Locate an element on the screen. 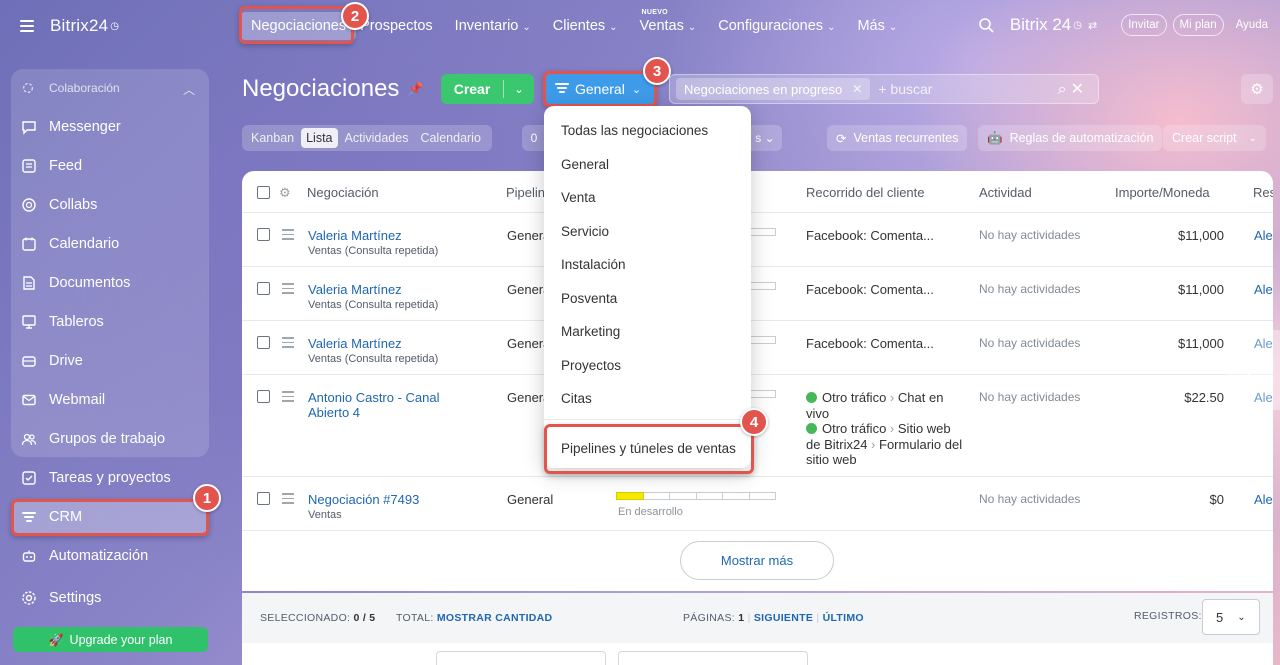 Image resolution: width=1280 pixels, height=665 pixels. chevron-down-icon: s ⌄ is located at coordinates (765, 138).